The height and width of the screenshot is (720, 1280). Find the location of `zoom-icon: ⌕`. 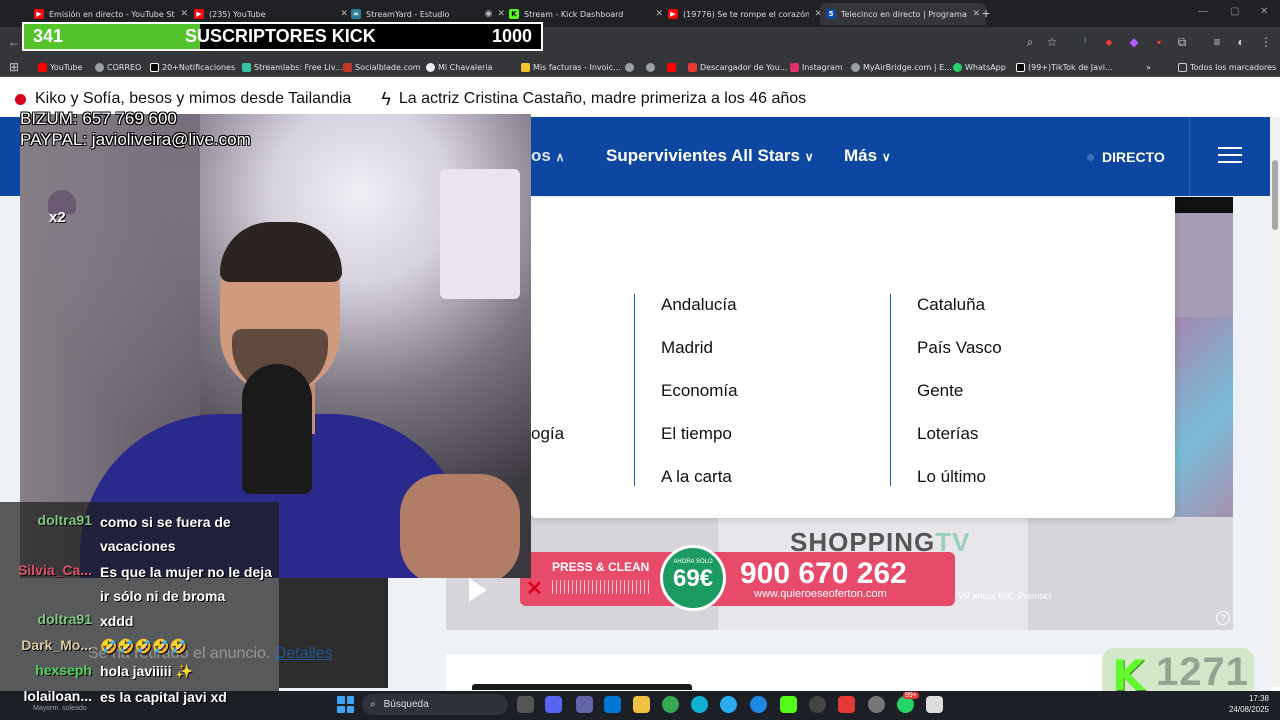

zoom-icon: ⌕ is located at coordinates (1030, 42).